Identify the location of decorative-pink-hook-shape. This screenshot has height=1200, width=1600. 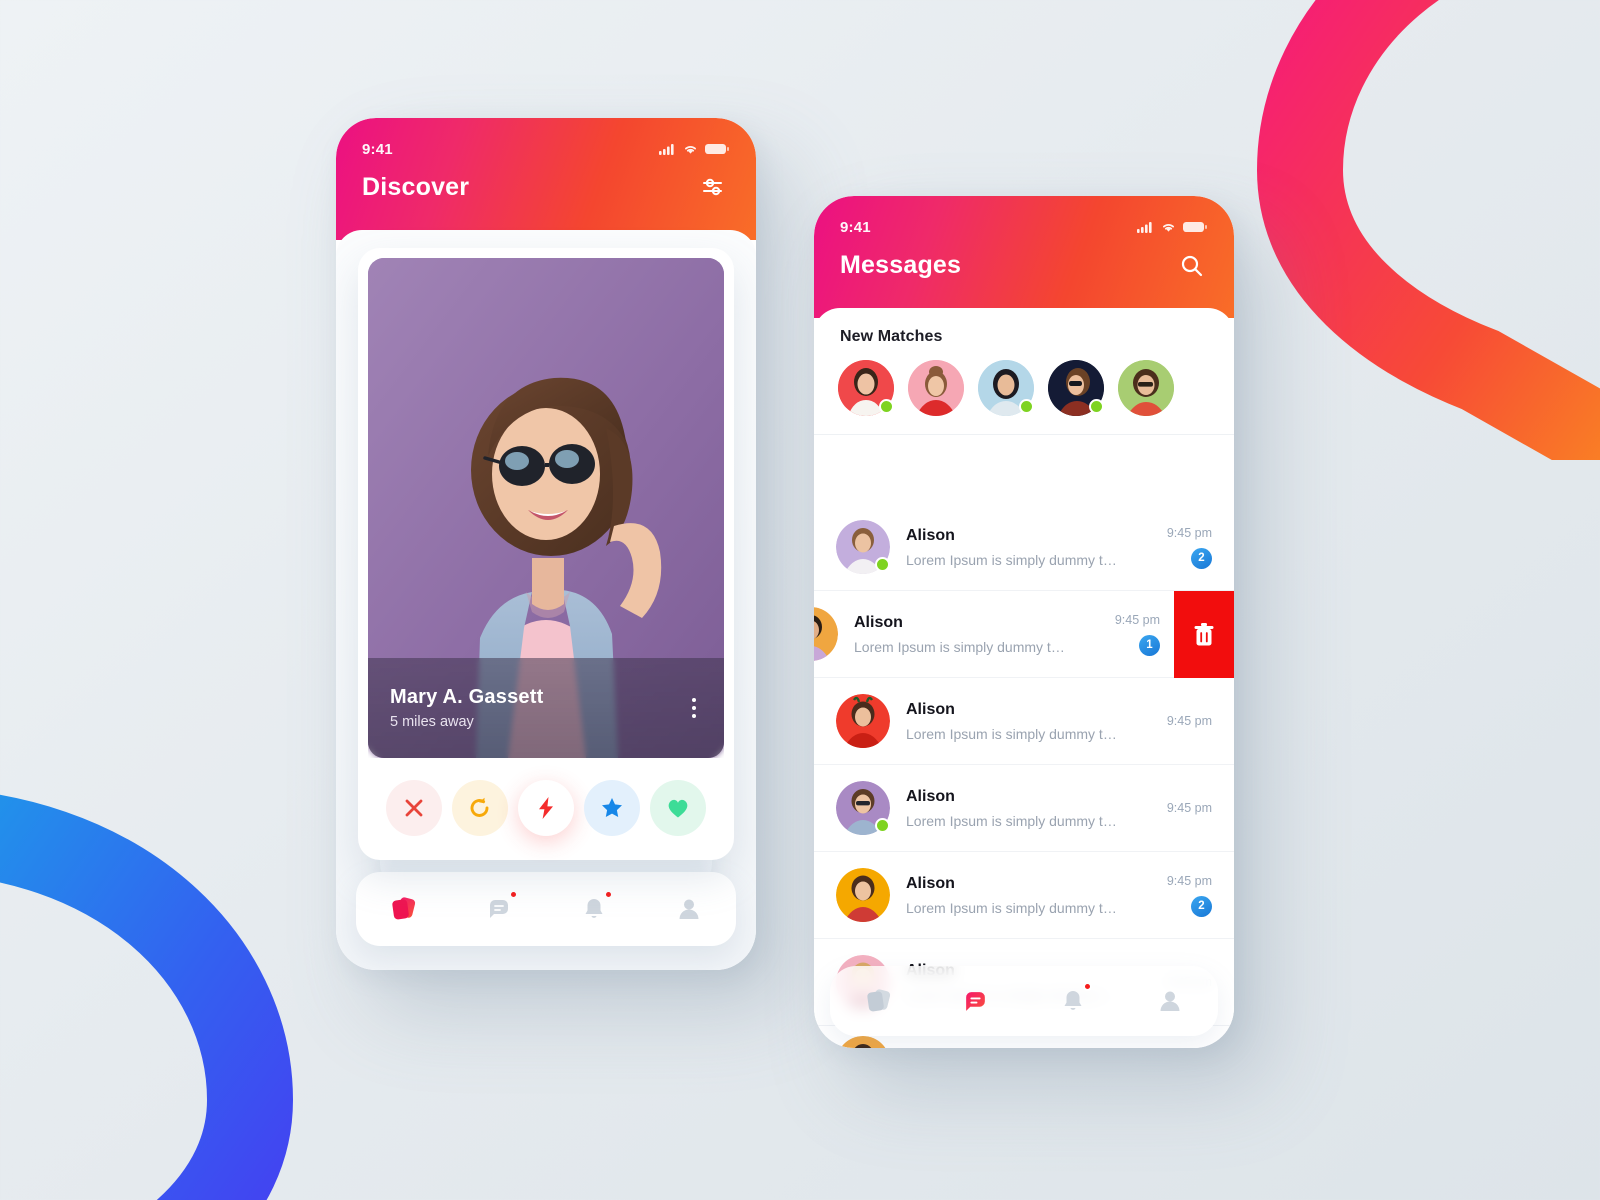
(1428, 230).